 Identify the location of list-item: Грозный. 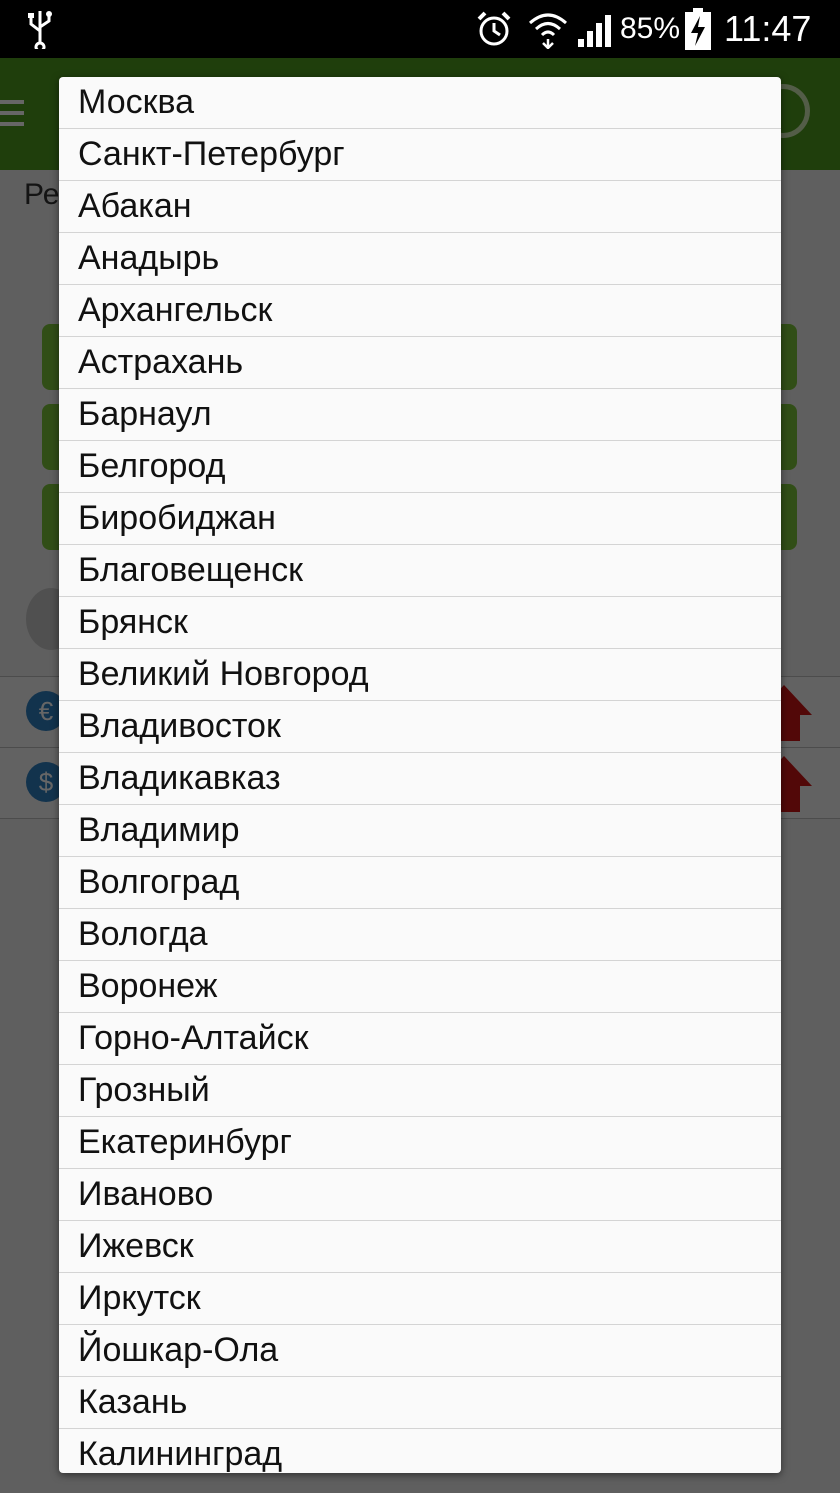
(420, 1091).